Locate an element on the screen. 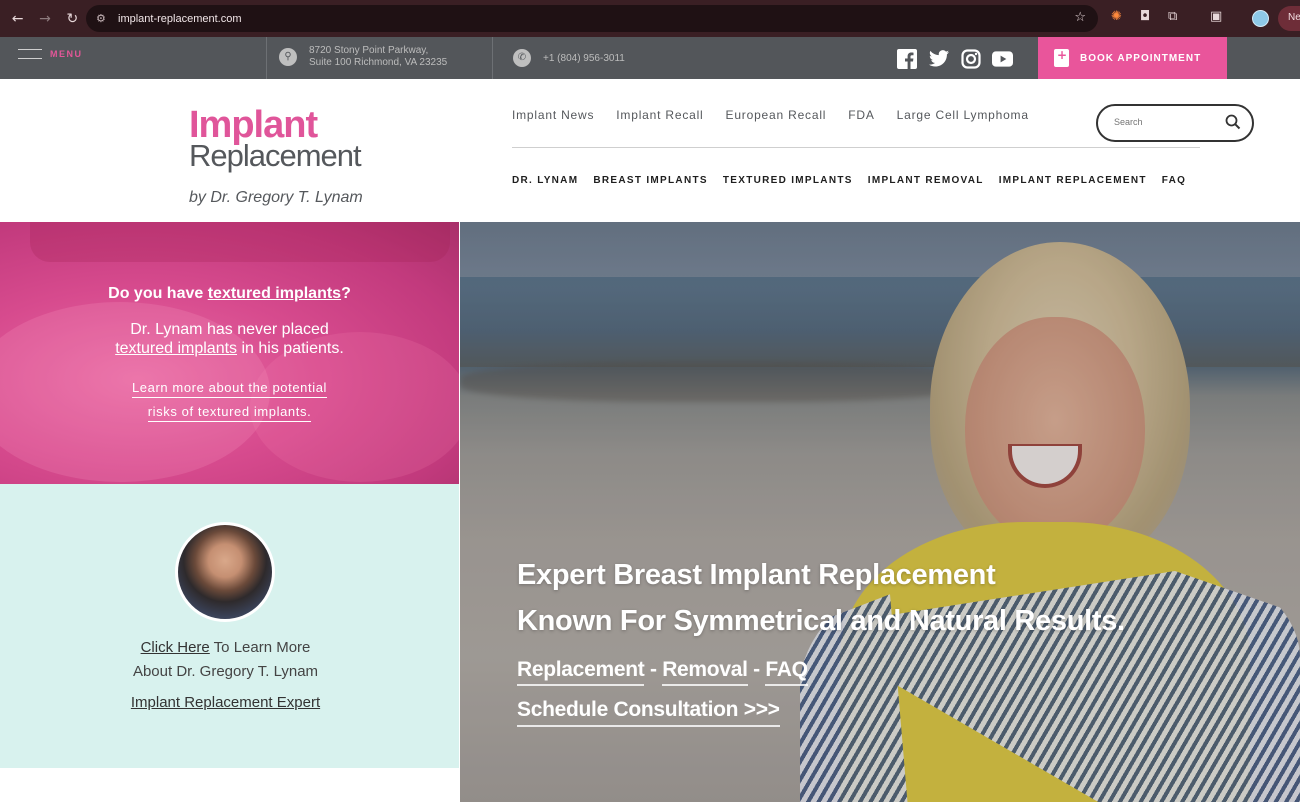 This screenshot has width=1300, height=802. url-text: implant-replacement.com is located at coordinates (180, 19).